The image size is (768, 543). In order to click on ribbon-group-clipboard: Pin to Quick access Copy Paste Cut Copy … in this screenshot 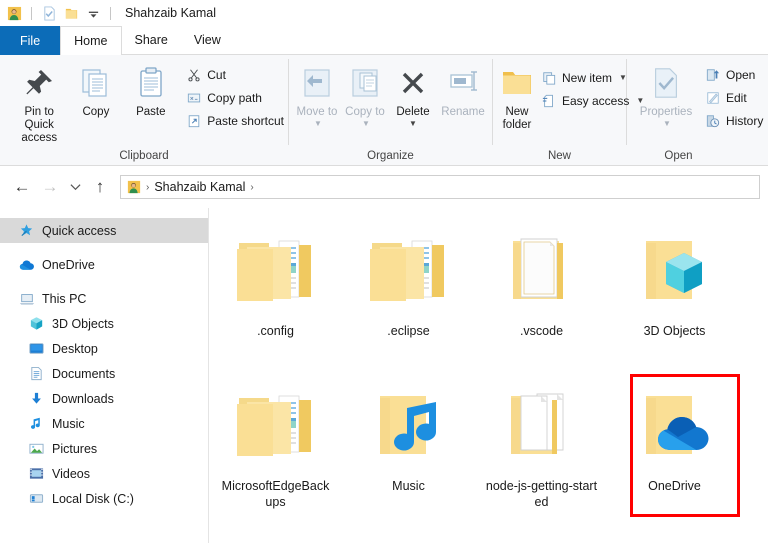, I will do `click(144, 110)`.